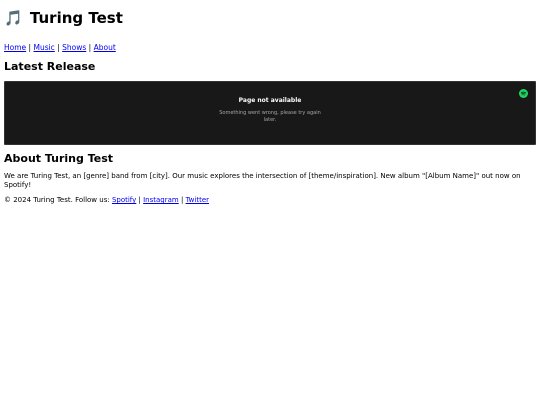 The height and width of the screenshot is (405, 540). Describe the element at coordinates (13, 18) in the screenshot. I see `music-note-icon: 🎵` at that location.